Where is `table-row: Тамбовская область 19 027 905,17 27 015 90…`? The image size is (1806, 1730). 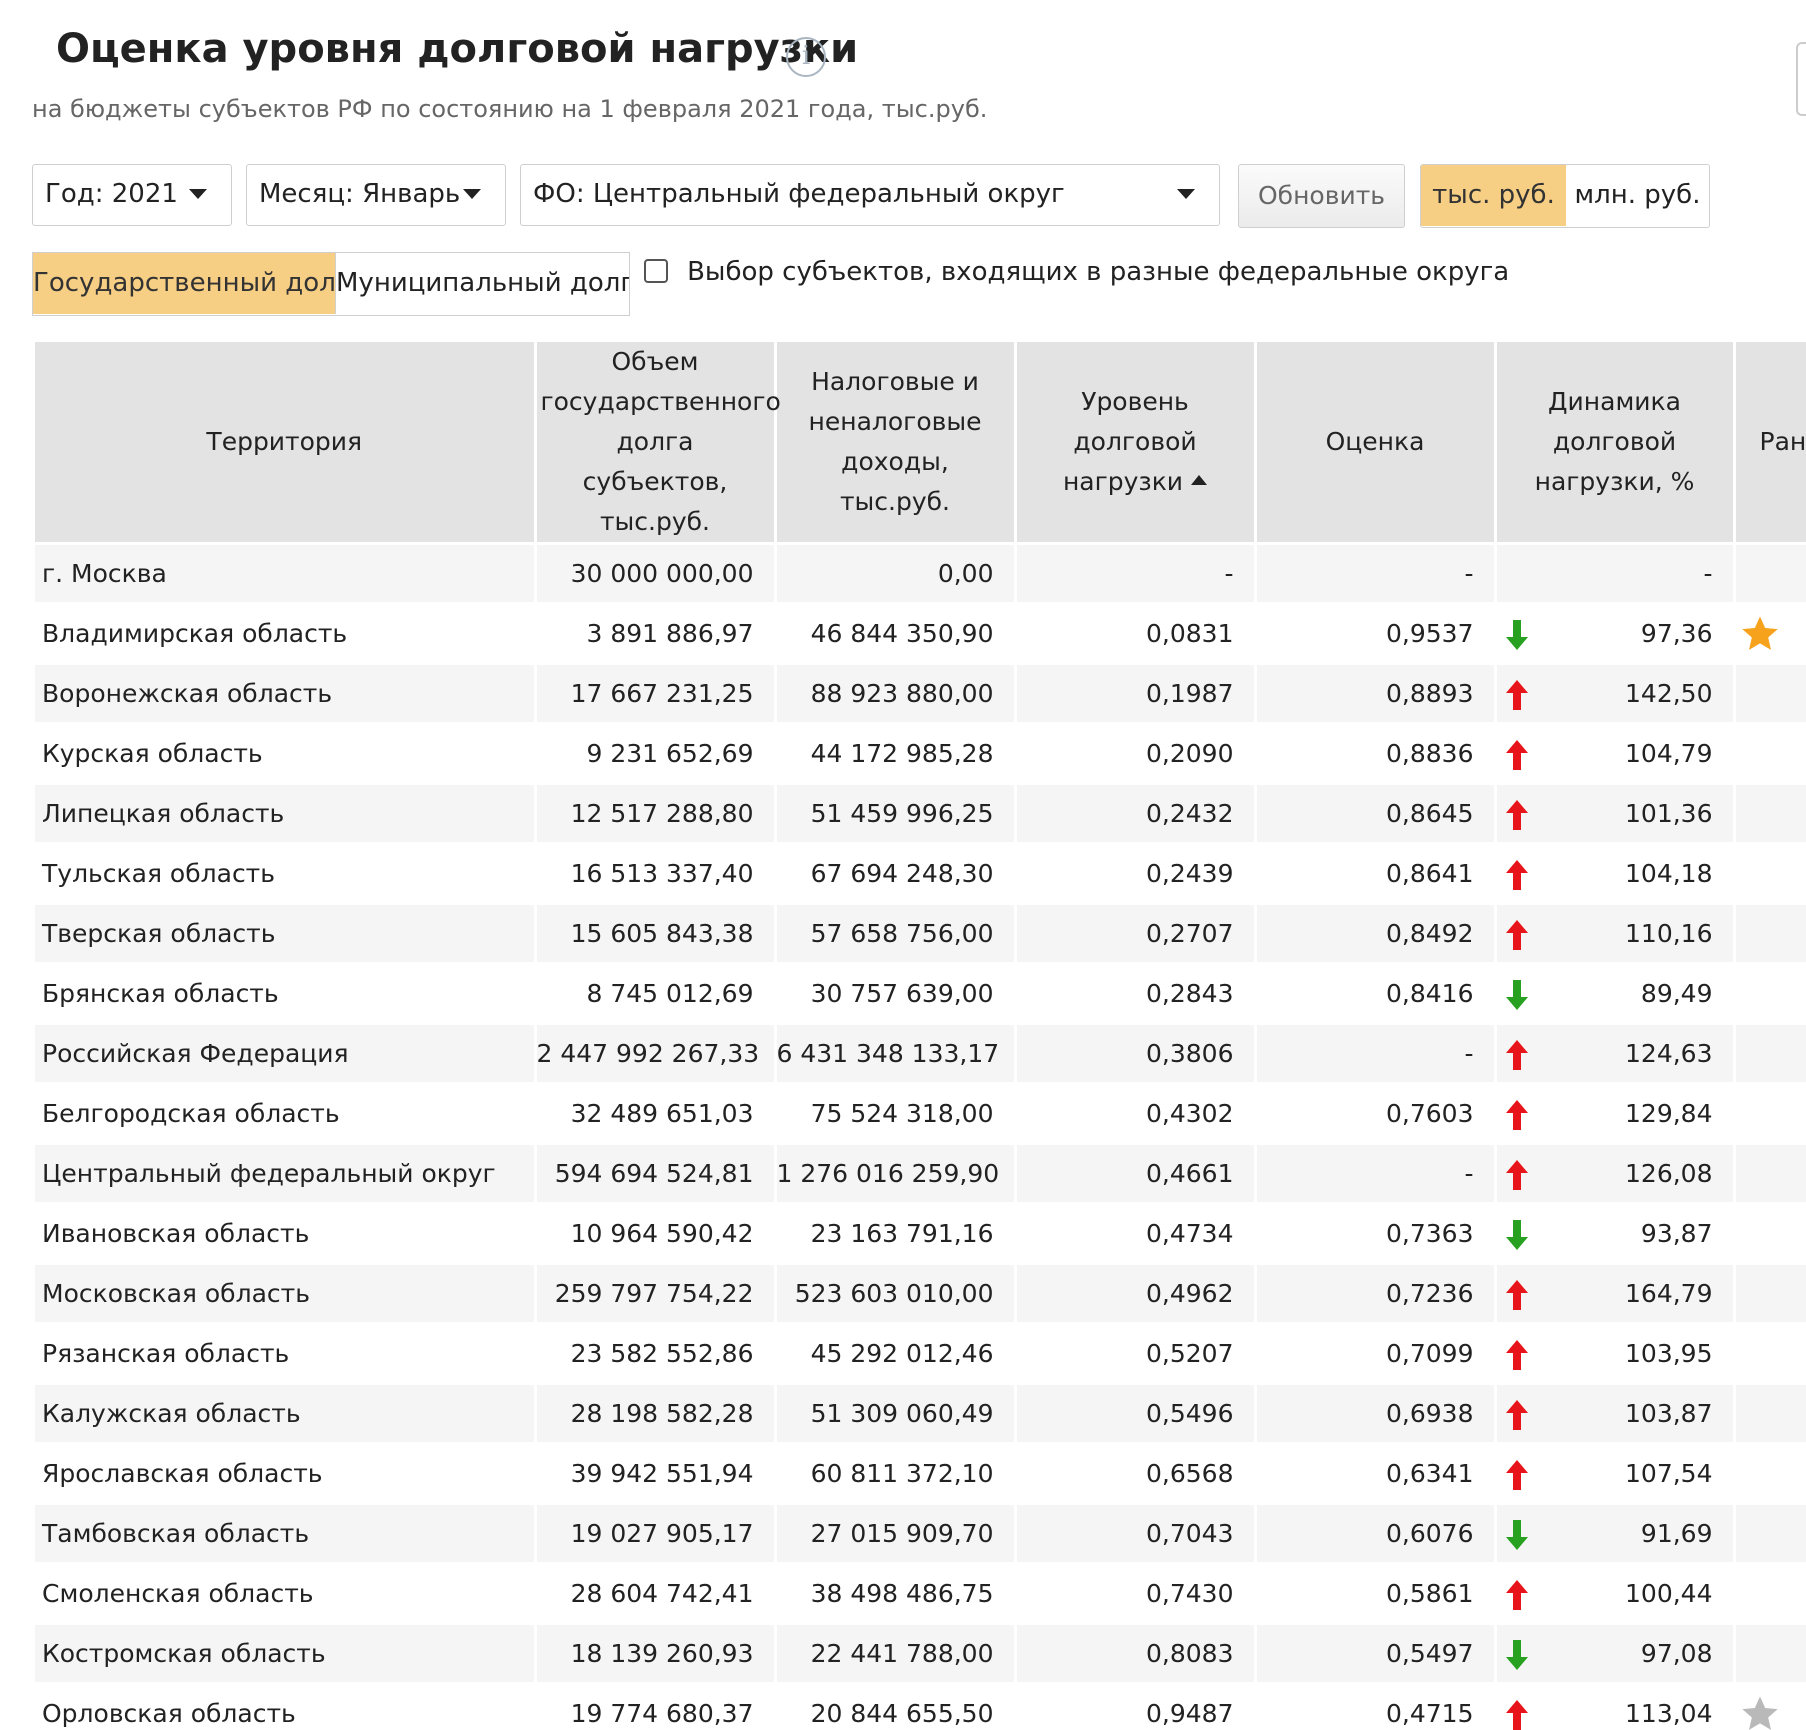
table-row: Тамбовская область 19 027 905,17 27 015 90… is located at coordinates (920, 1534).